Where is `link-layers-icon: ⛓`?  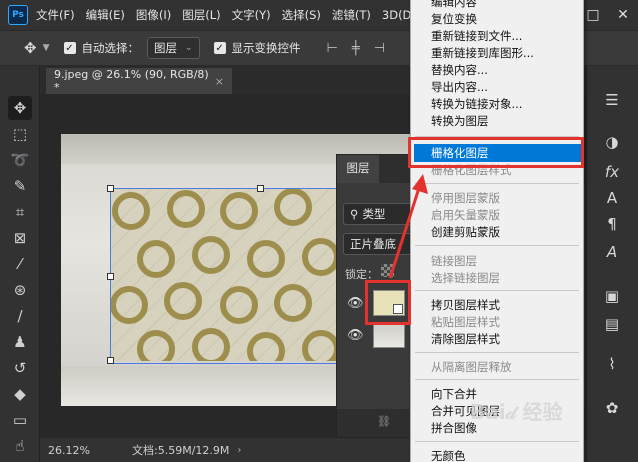
link-layers-icon: ⛓ is located at coordinates (384, 421).